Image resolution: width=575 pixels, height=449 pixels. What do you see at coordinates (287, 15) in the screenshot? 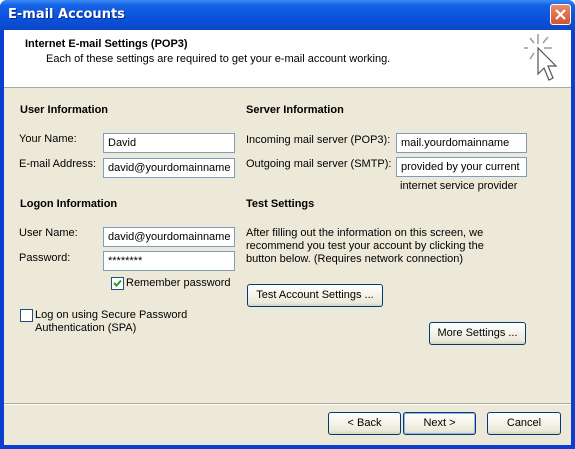
I see `title-bar: E-mail Accounts` at bounding box center [287, 15].